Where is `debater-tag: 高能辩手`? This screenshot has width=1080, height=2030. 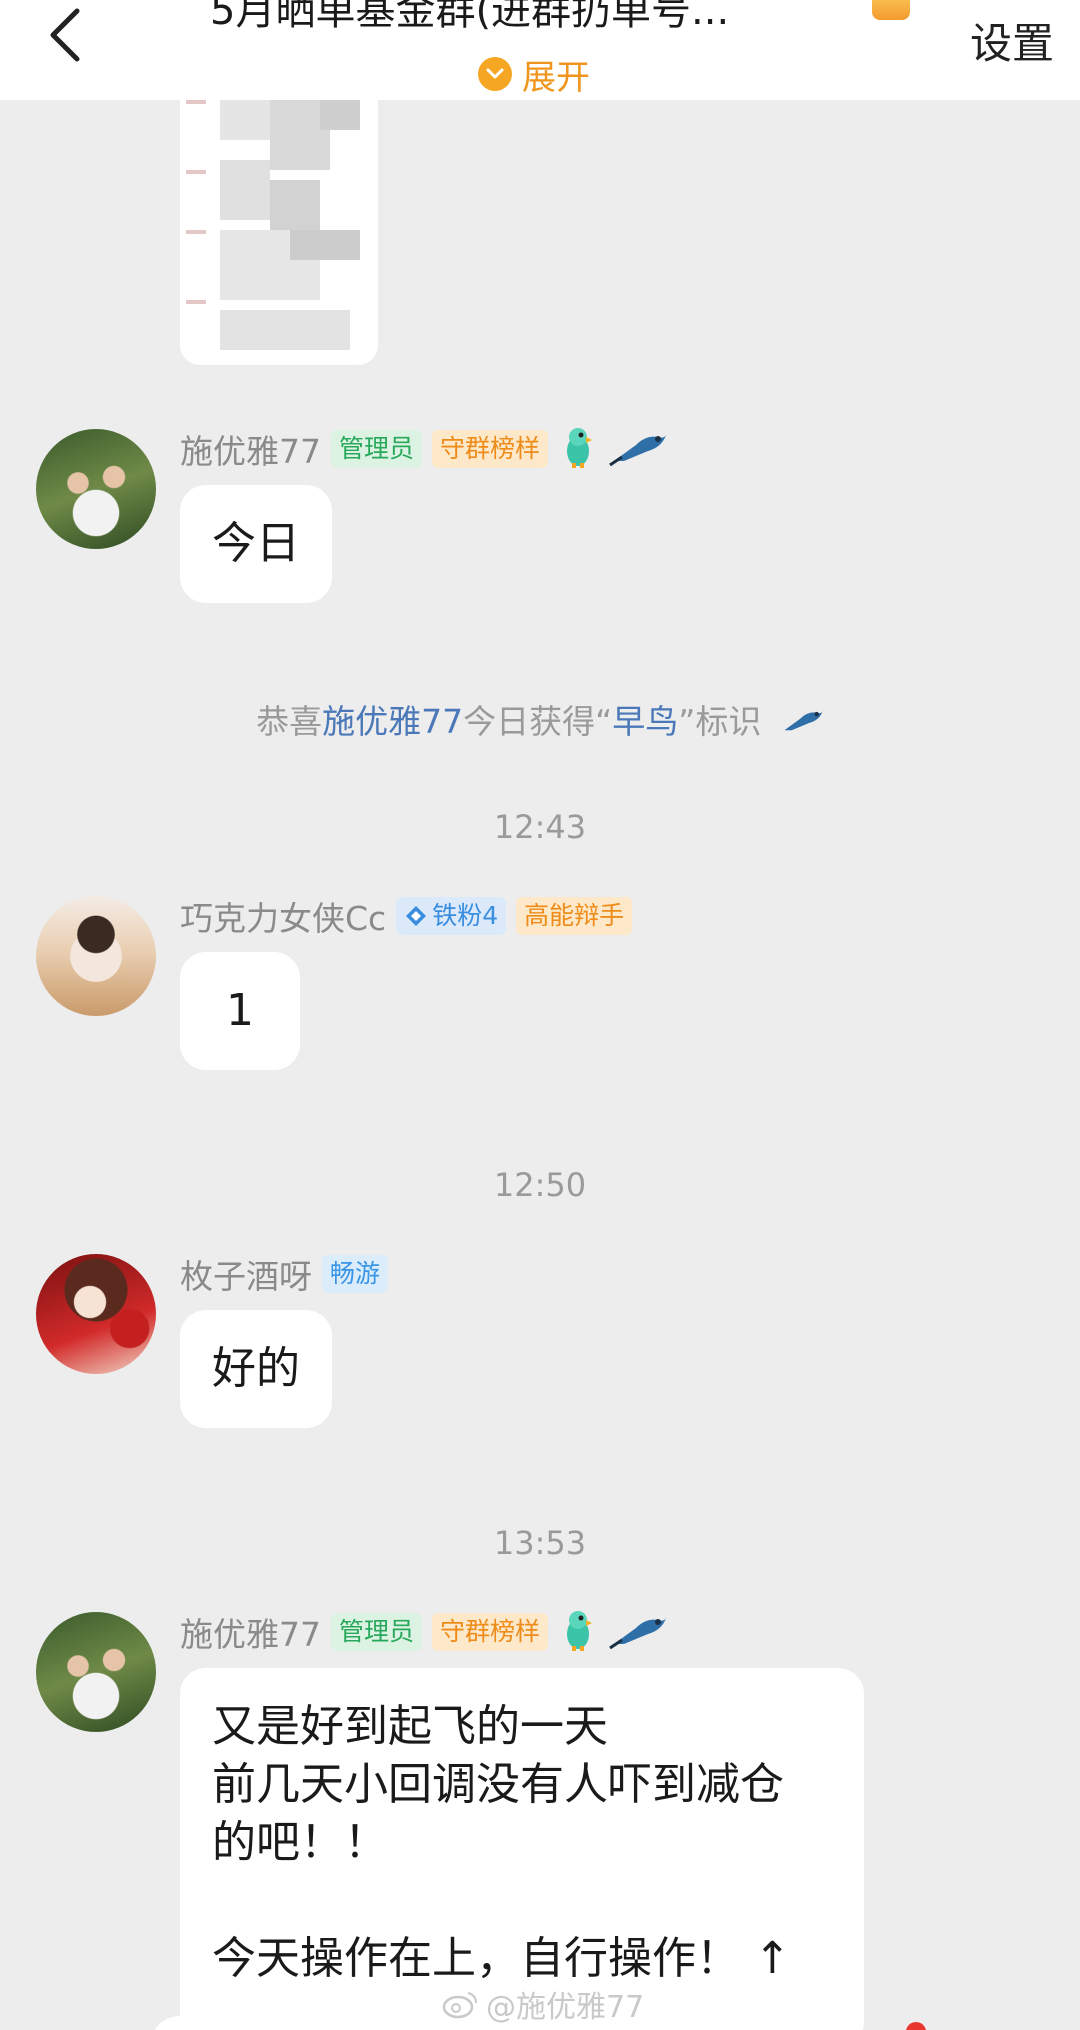 debater-tag: 高能辩手 is located at coordinates (574, 916).